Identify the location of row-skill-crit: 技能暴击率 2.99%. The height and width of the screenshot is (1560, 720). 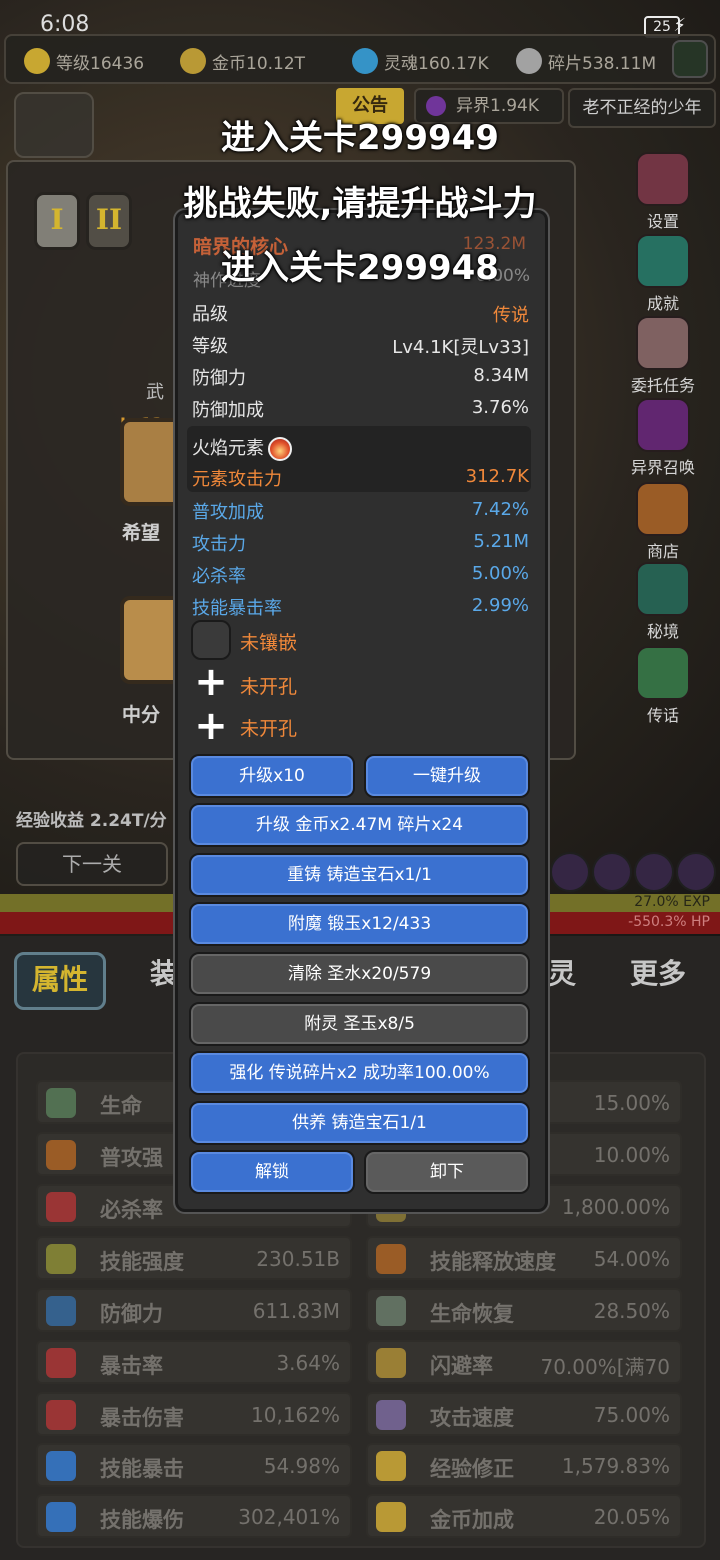
(360, 607).